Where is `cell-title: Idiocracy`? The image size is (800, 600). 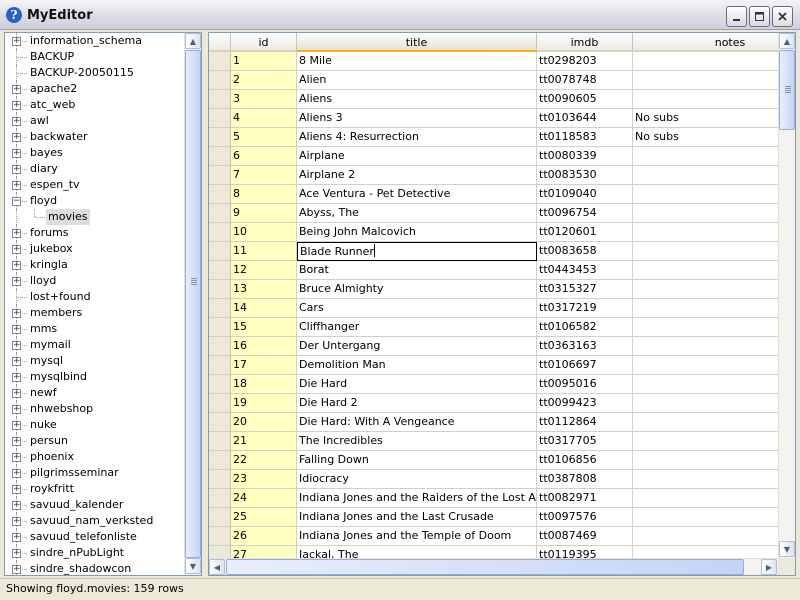 cell-title: Idiocracy is located at coordinates (417, 479).